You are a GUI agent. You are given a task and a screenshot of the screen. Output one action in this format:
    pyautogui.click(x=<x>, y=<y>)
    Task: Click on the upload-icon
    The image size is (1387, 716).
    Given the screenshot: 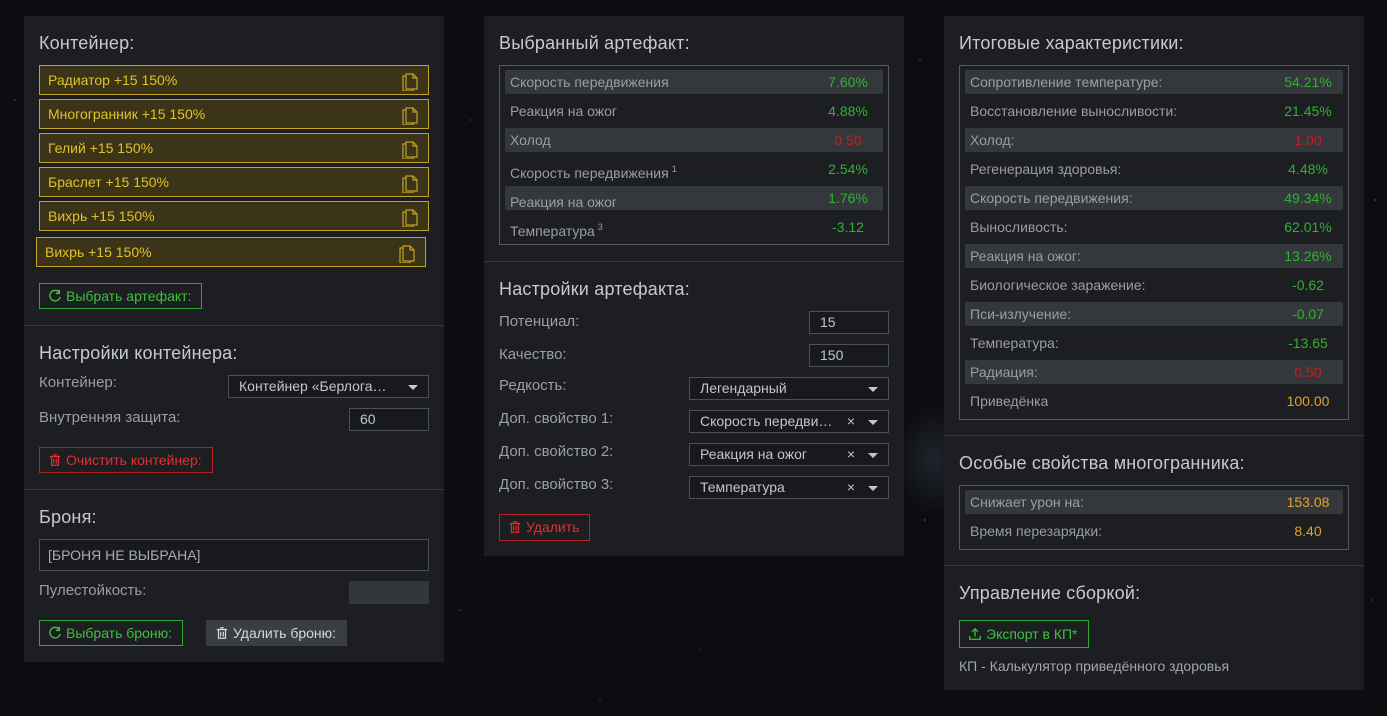 What is the action you would take?
    pyautogui.click(x=975, y=633)
    